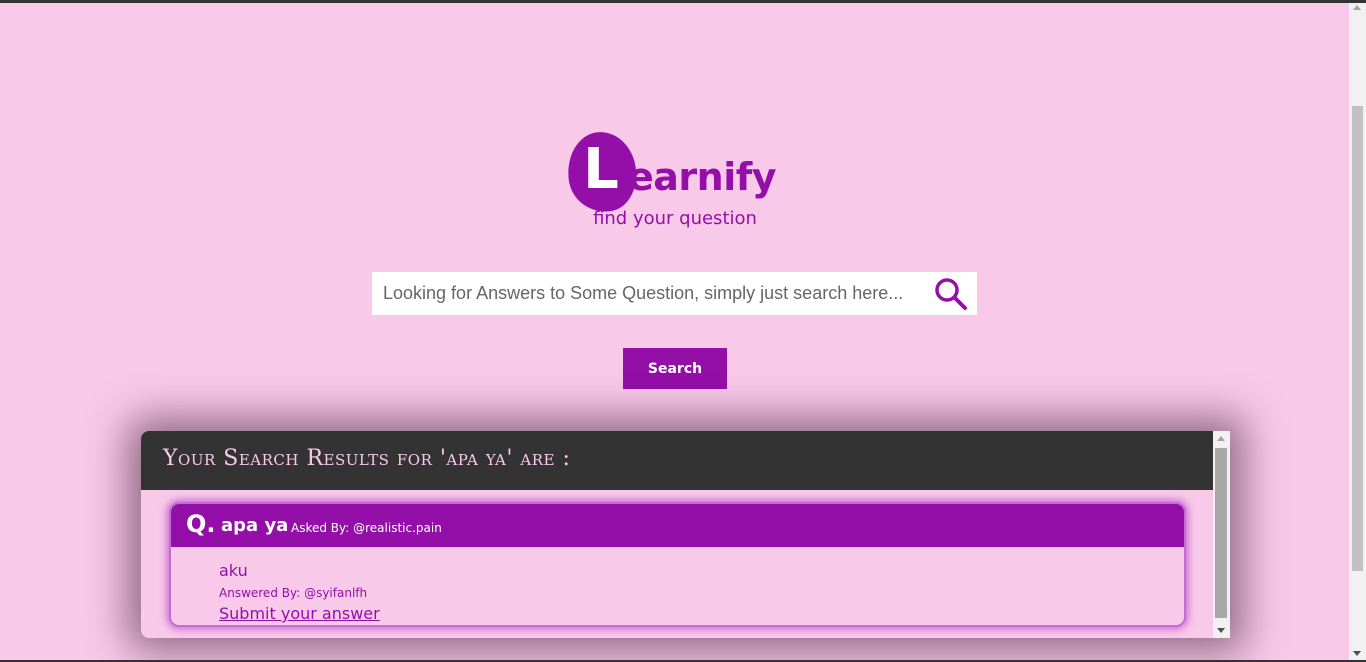 The image size is (1366, 662). I want to click on page-scrollbar, so click(1357, 331).